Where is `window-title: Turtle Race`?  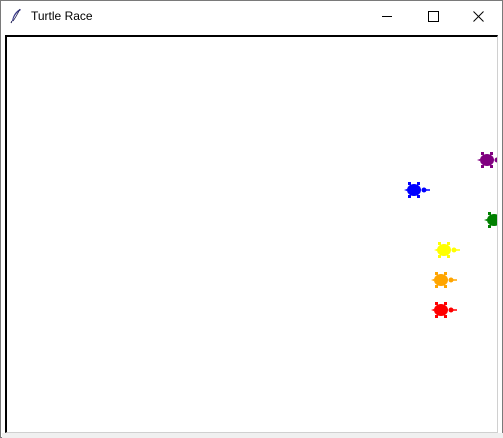 window-title: Turtle Race is located at coordinates (62, 16).